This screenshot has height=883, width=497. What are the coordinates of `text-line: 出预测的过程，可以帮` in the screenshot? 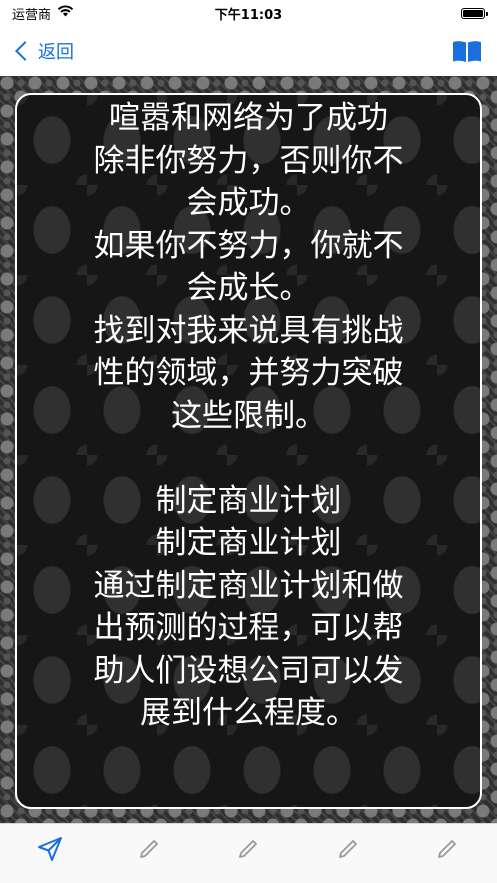 It's located at (248, 628).